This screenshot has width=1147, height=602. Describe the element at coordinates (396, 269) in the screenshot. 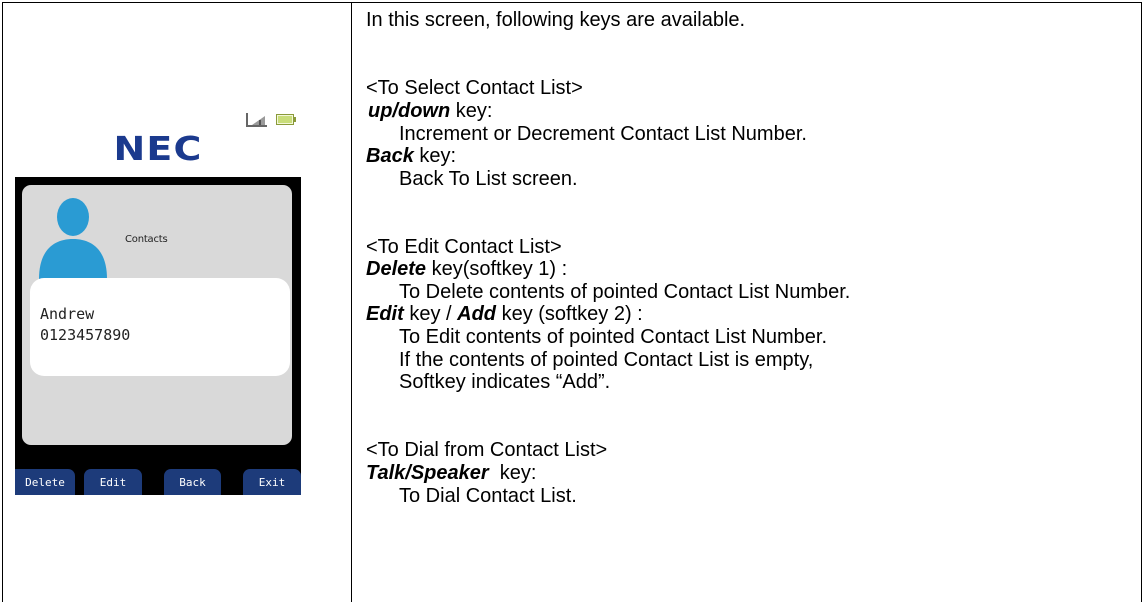

I see `delete-key: Delete` at that location.